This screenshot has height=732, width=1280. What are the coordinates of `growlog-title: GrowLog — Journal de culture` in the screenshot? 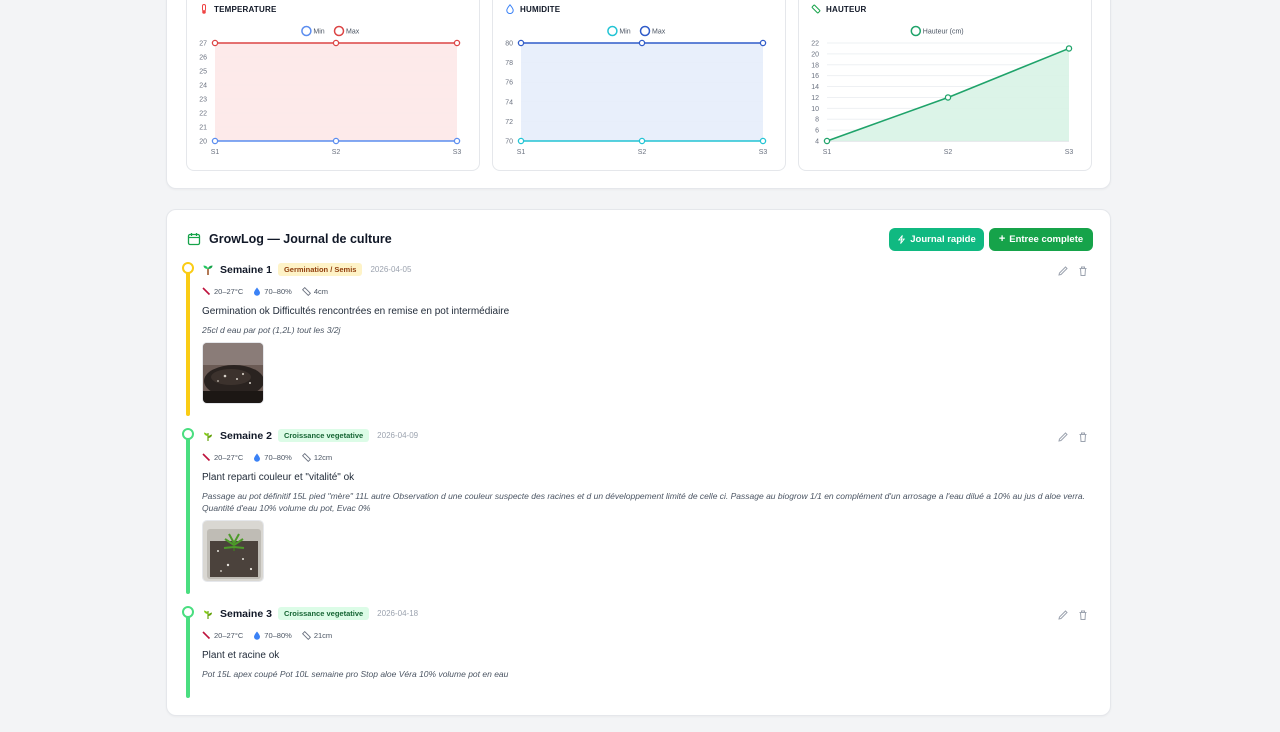 It's located at (300, 239).